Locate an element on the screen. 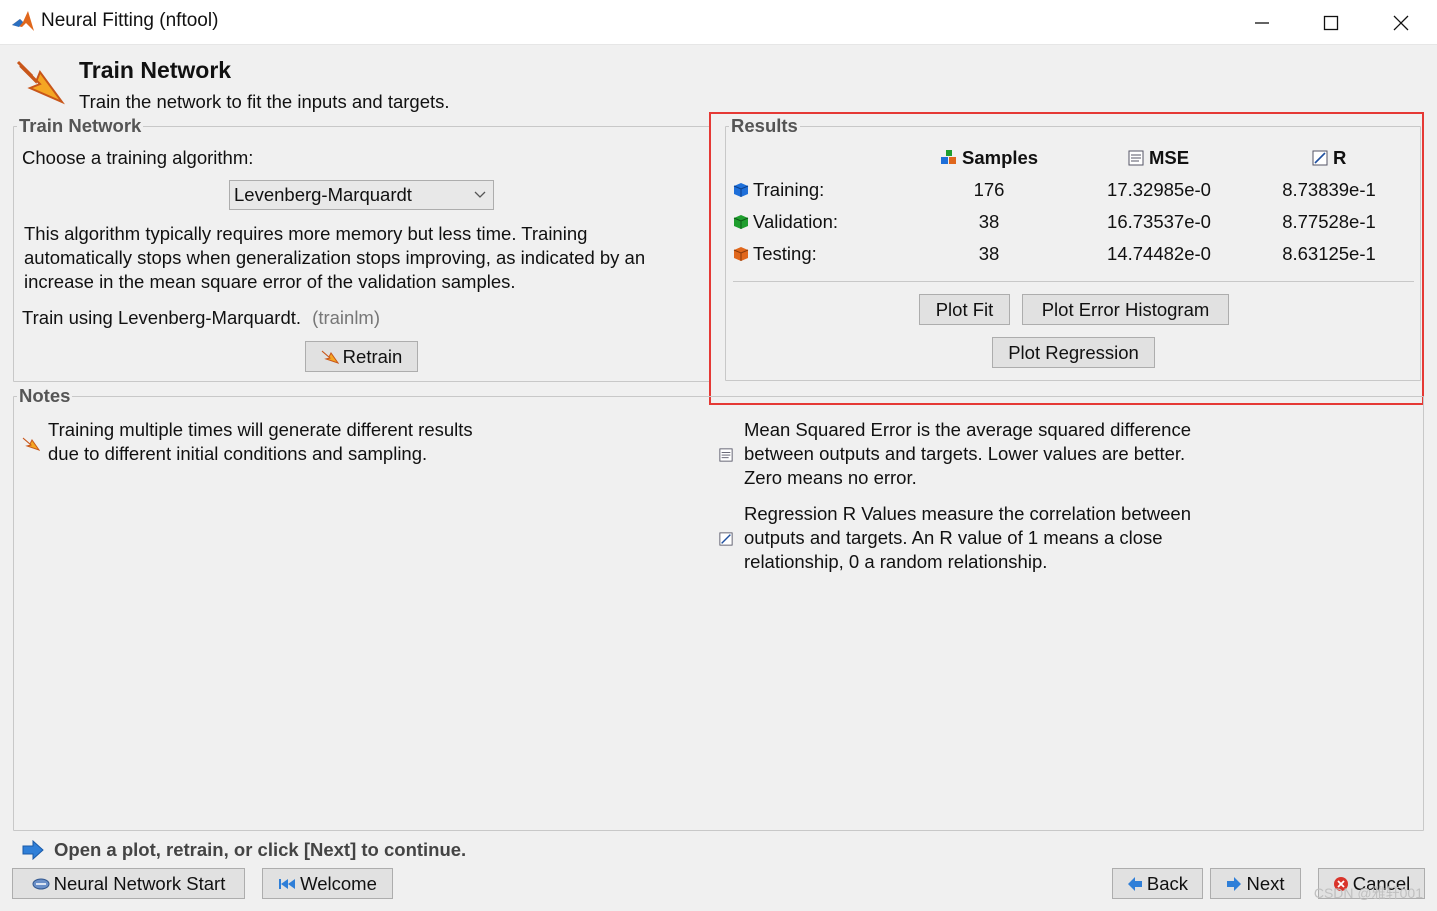  back-button: Back is located at coordinates (1157, 883).